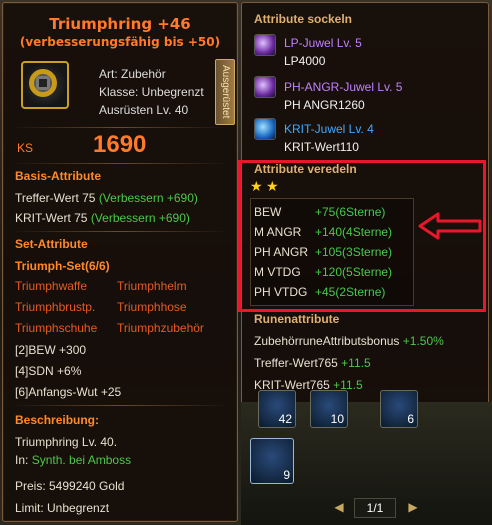 This screenshot has width=492, height=525. I want to click on description-text: Triumphring Lv. 40., so click(66, 442).